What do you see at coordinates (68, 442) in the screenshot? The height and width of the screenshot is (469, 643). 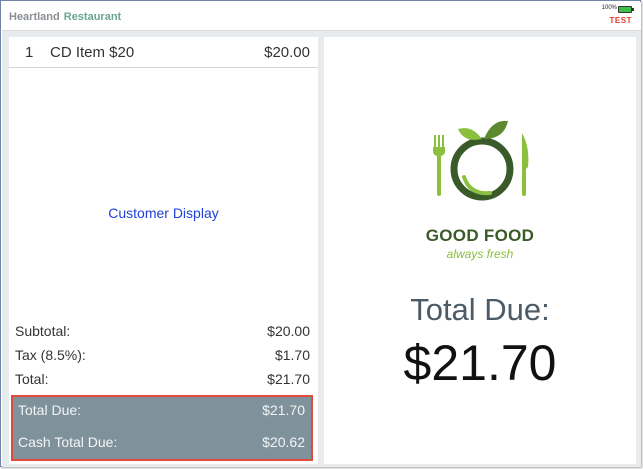 I see `cash-total-due-label: Cash Total Due:` at bounding box center [68, 442].